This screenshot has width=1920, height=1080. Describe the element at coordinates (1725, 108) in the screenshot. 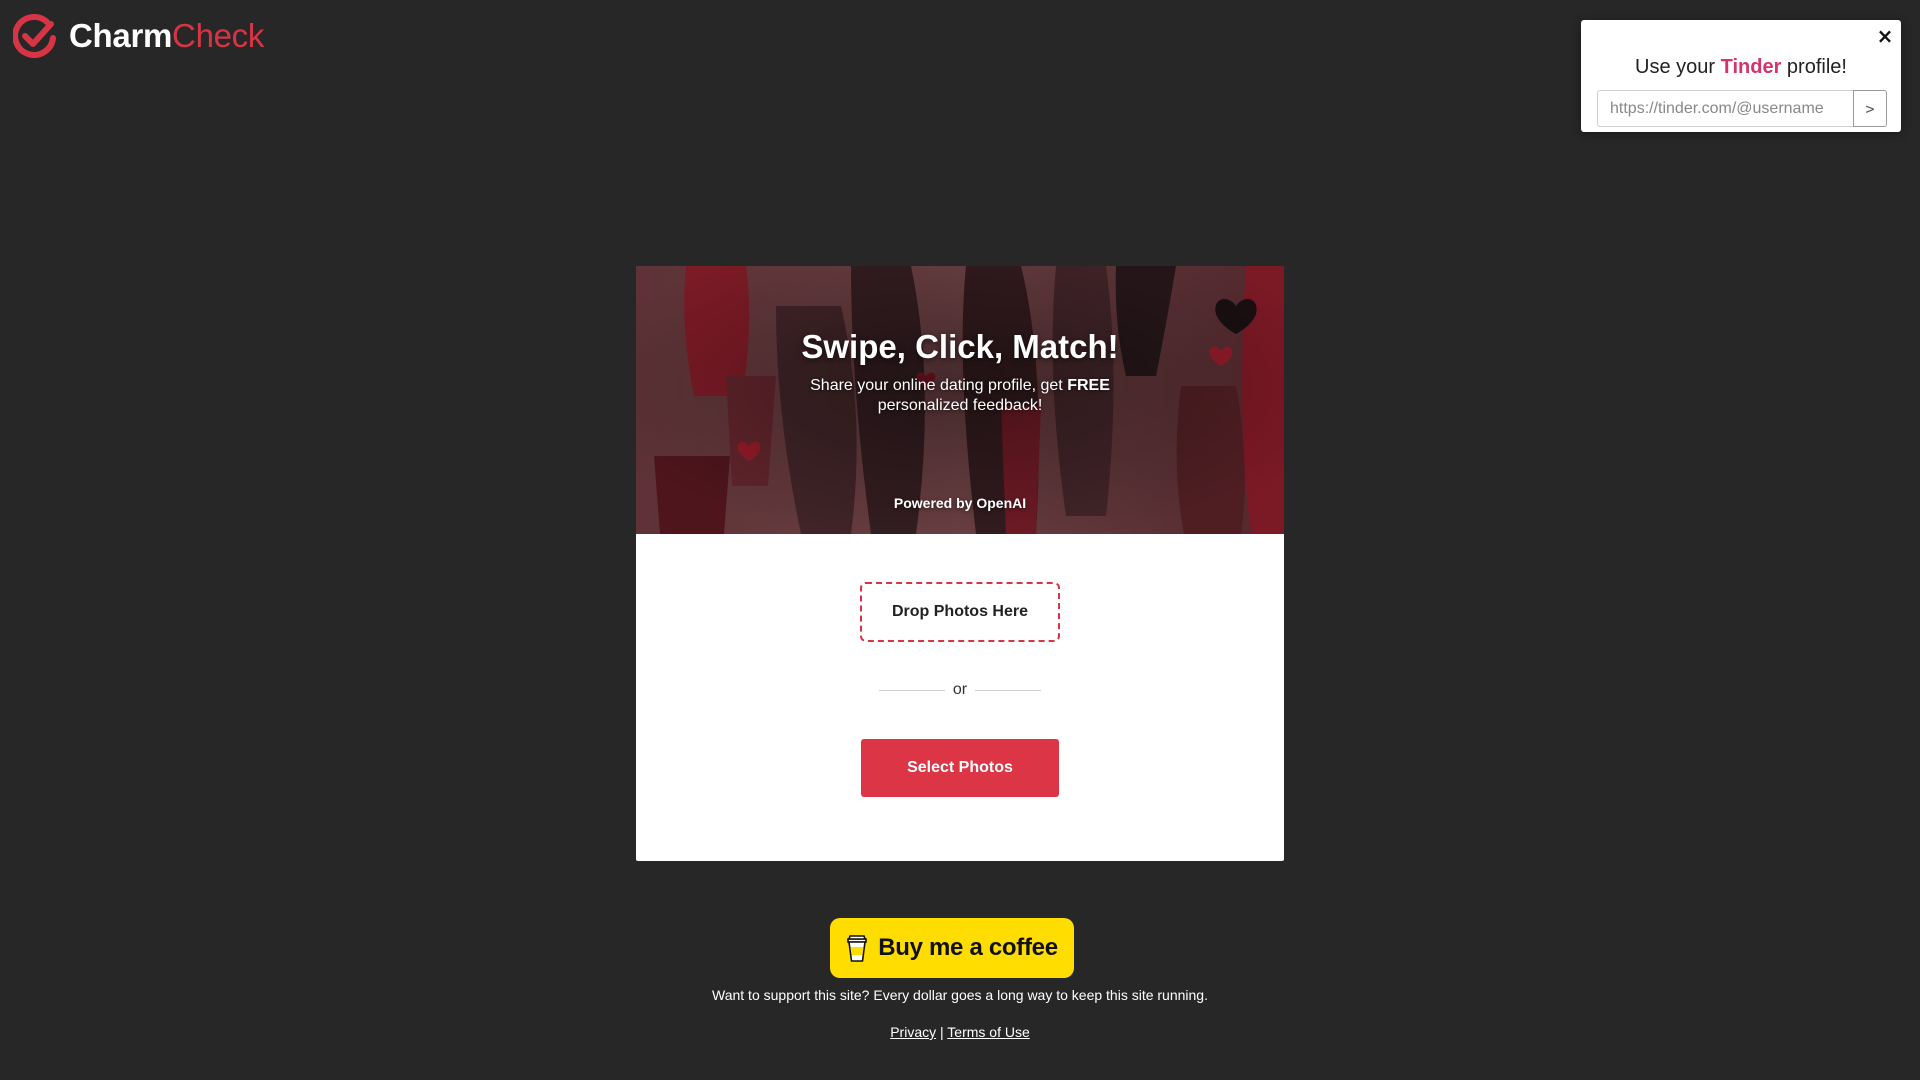

I see `tinder-url-input` at that location.